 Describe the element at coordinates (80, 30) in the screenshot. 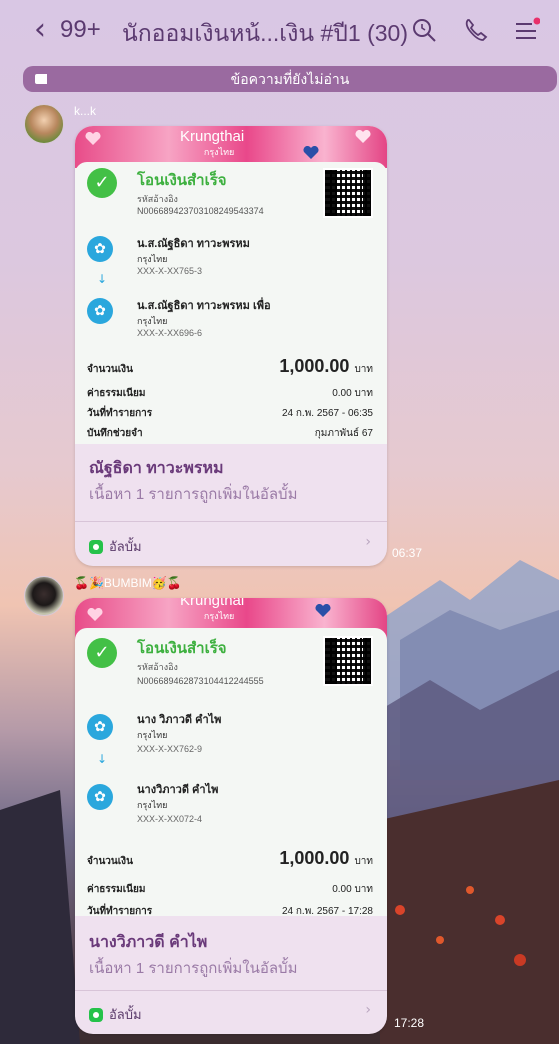

I see `unread-count: 99+` at that location.